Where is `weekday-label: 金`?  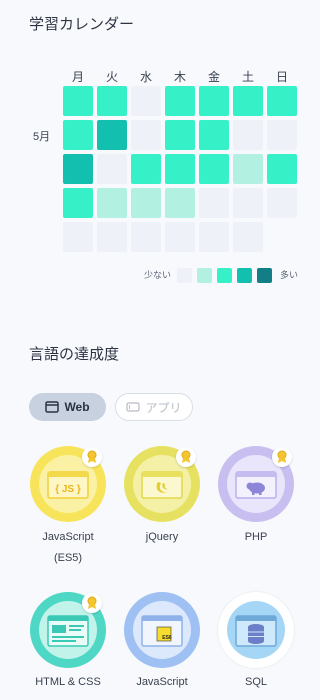
weekday-label: 金 is located at coordinates (213, 77).